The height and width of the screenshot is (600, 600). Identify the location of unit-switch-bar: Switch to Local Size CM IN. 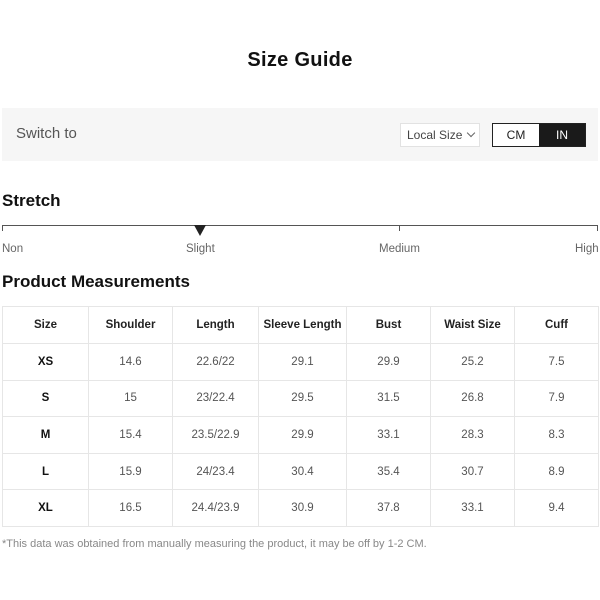
(300, 134).